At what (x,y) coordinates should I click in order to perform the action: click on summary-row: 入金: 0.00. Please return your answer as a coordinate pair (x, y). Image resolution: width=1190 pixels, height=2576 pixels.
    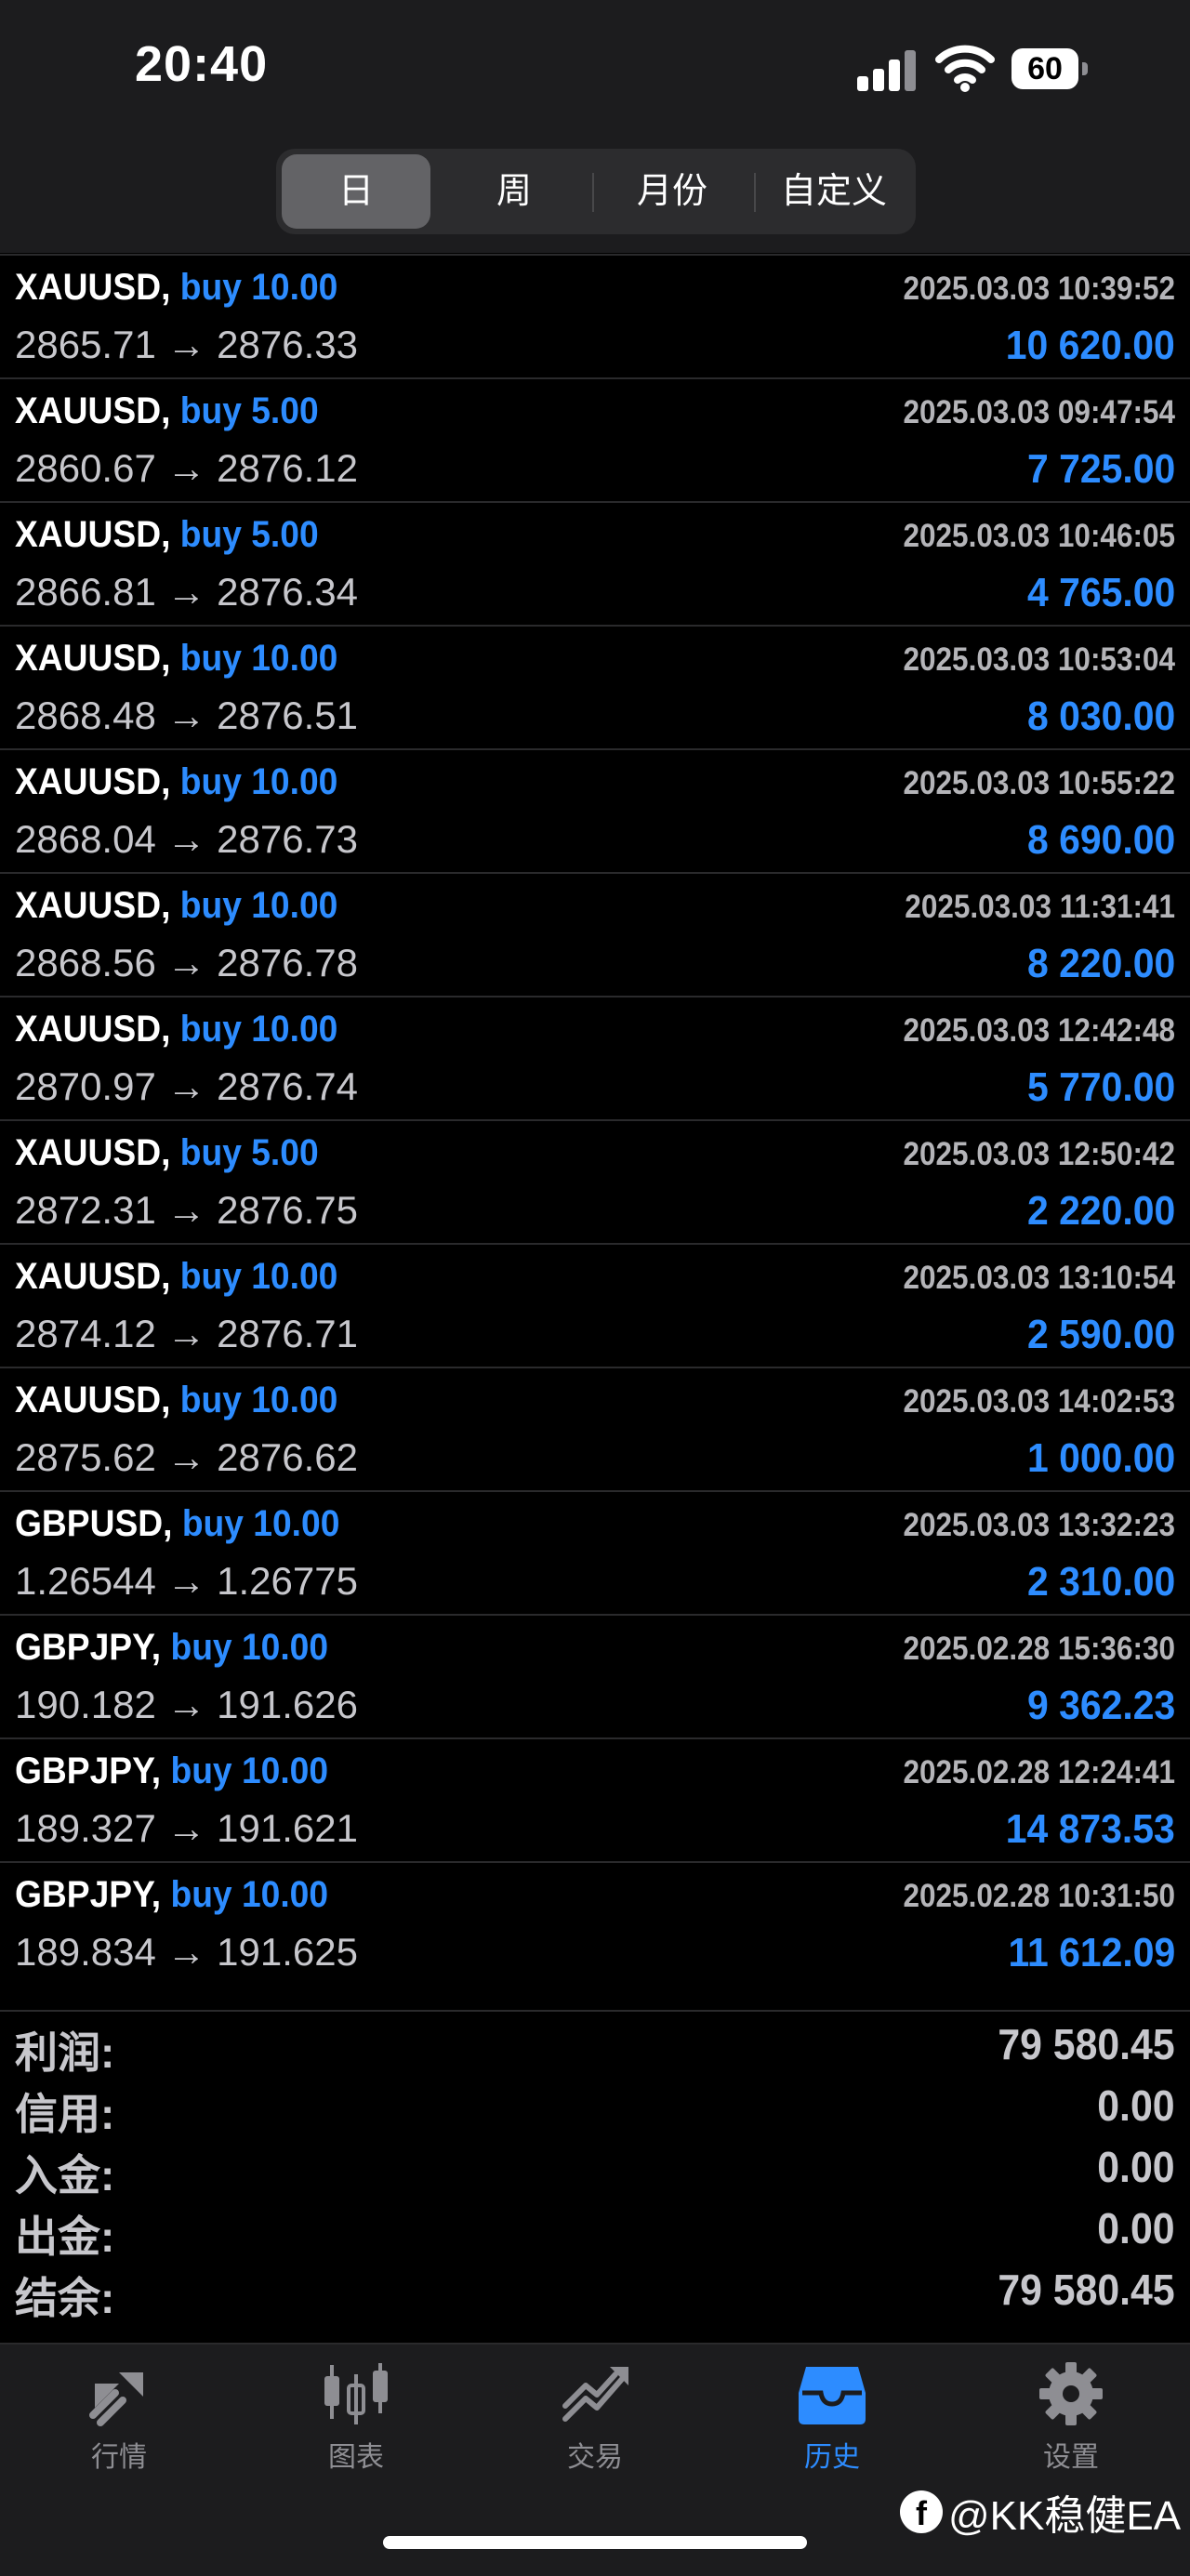
    Looking at the image, I should click on (595, 2167).